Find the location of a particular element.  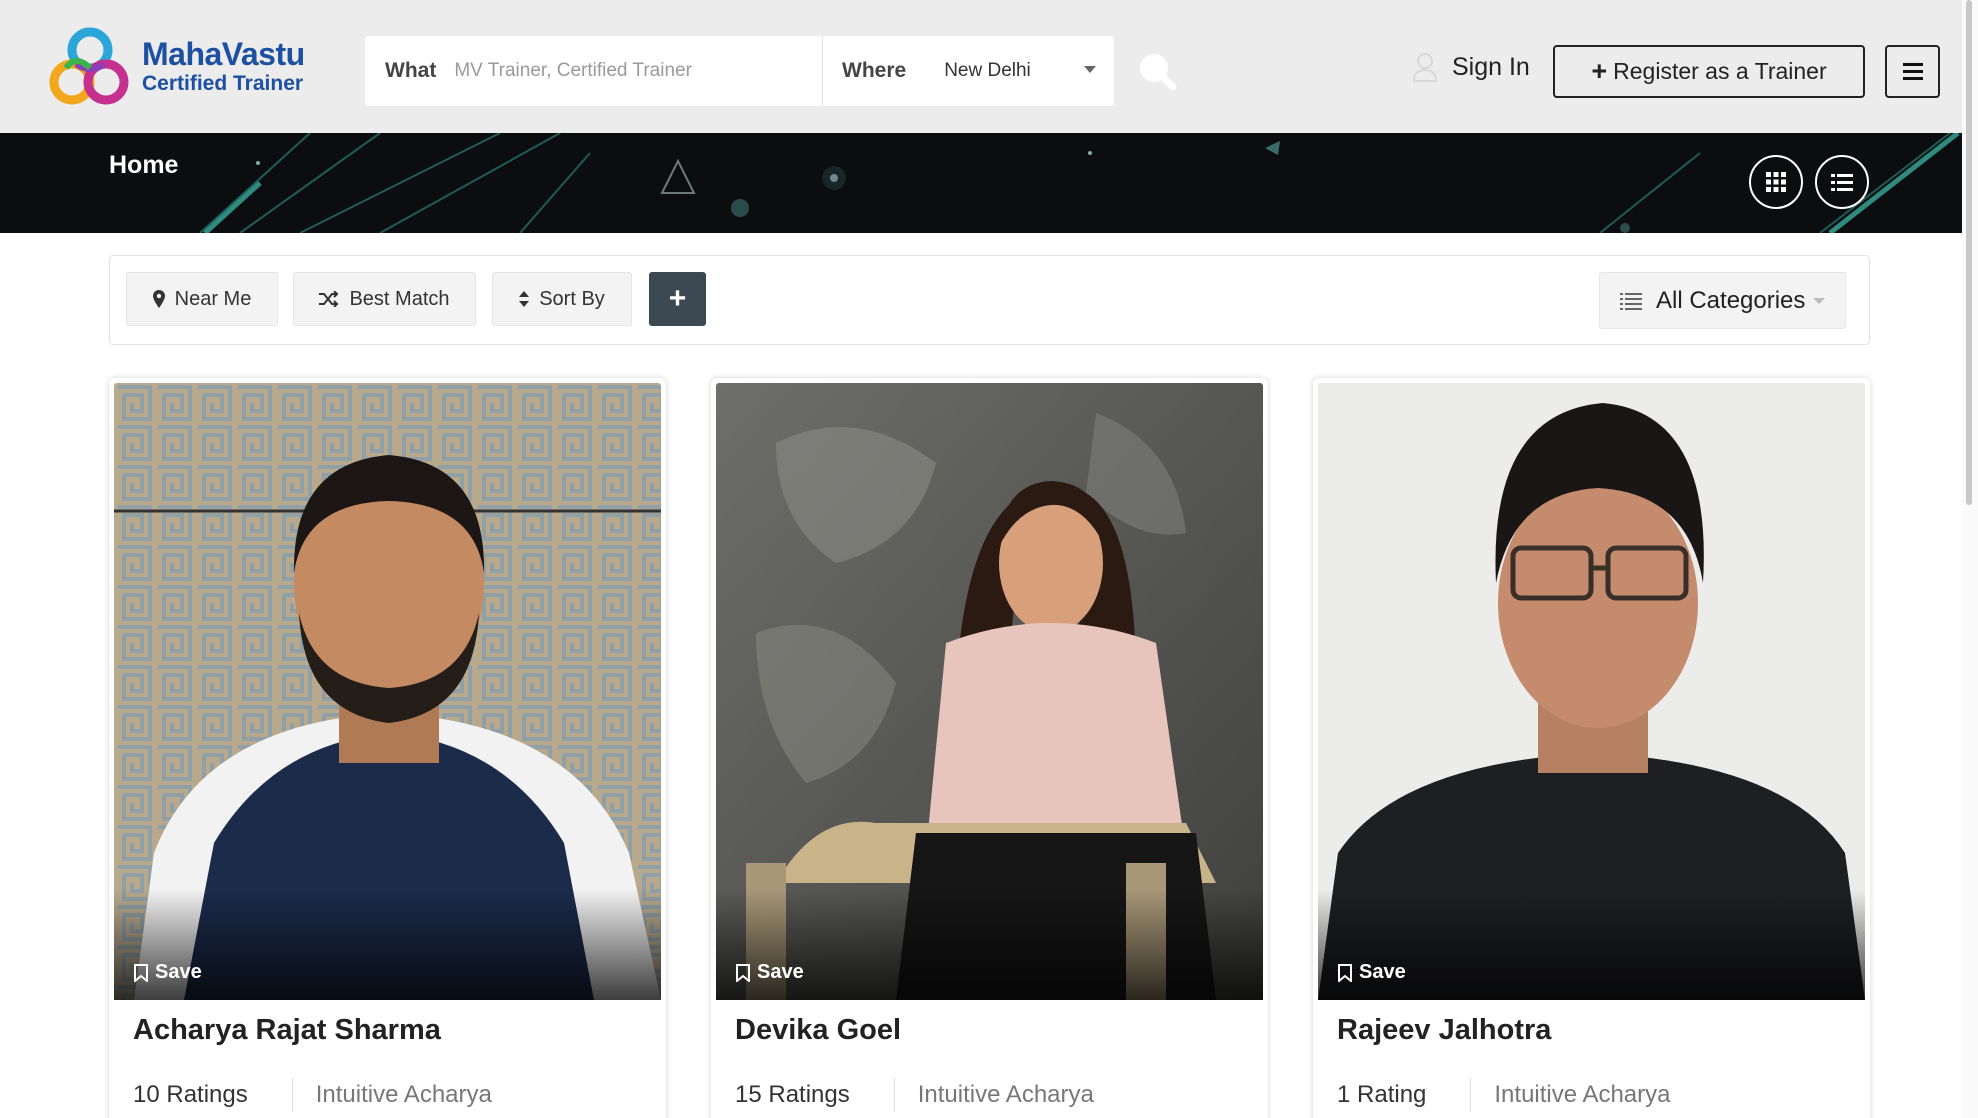

trainer-meta: 1 Rating Intuitive Acharya is located at coordinates (1504, 1095).